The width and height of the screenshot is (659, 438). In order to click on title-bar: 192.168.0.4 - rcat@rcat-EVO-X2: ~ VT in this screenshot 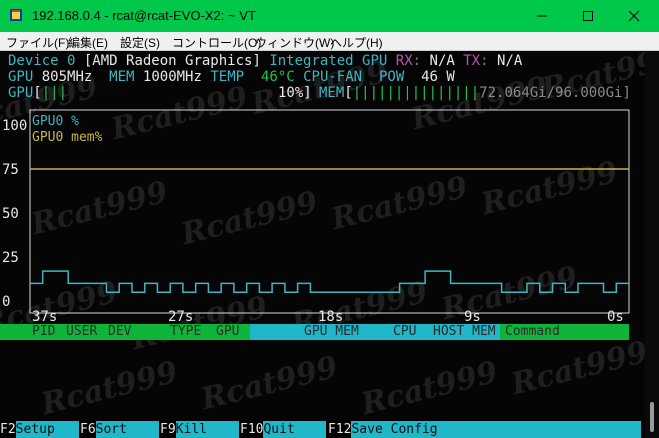, I will do `click(329, 16)`.